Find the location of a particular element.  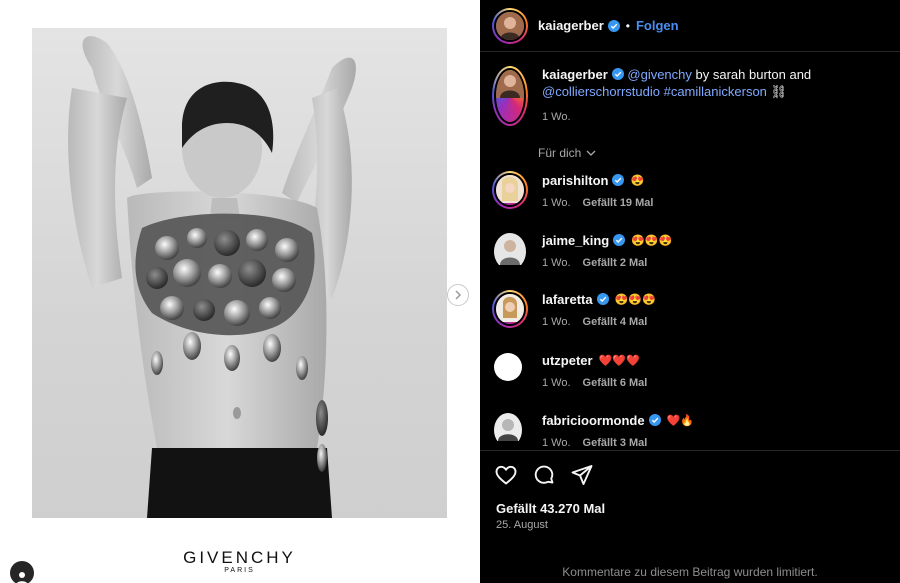

comment-username: lafaretta is located at coordinates (567, 299).